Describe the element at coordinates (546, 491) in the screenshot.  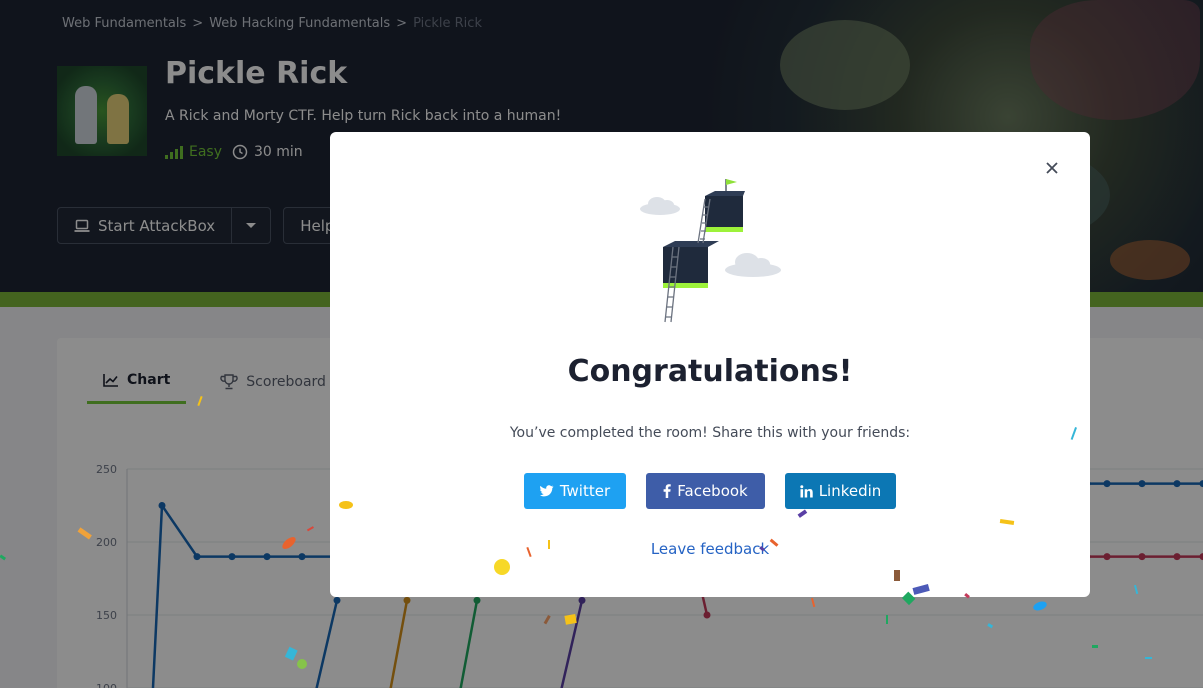
I see `twitter-icon` at that location.